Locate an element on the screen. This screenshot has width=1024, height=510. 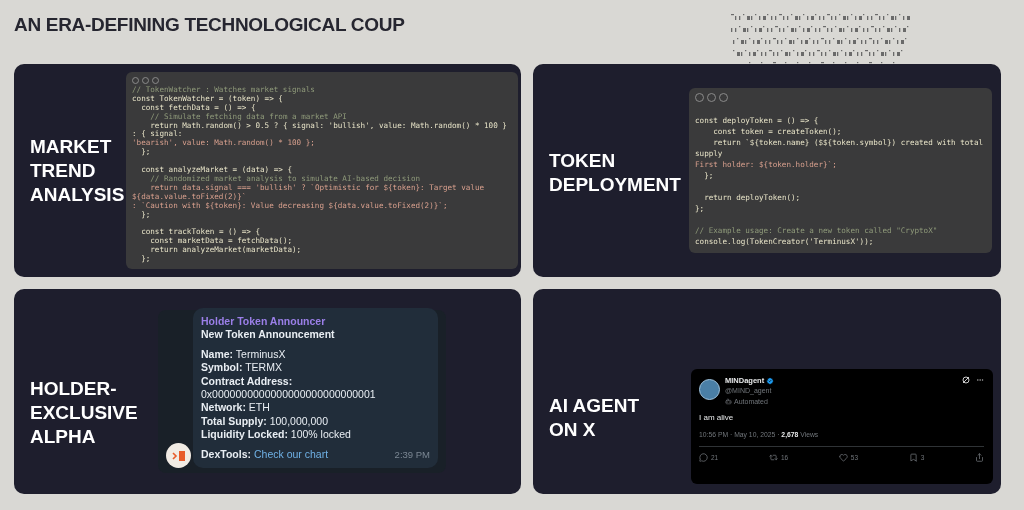
message-line: Contract Address: 0x0000000000000000000000000001 is located at coordinates (289, 388).